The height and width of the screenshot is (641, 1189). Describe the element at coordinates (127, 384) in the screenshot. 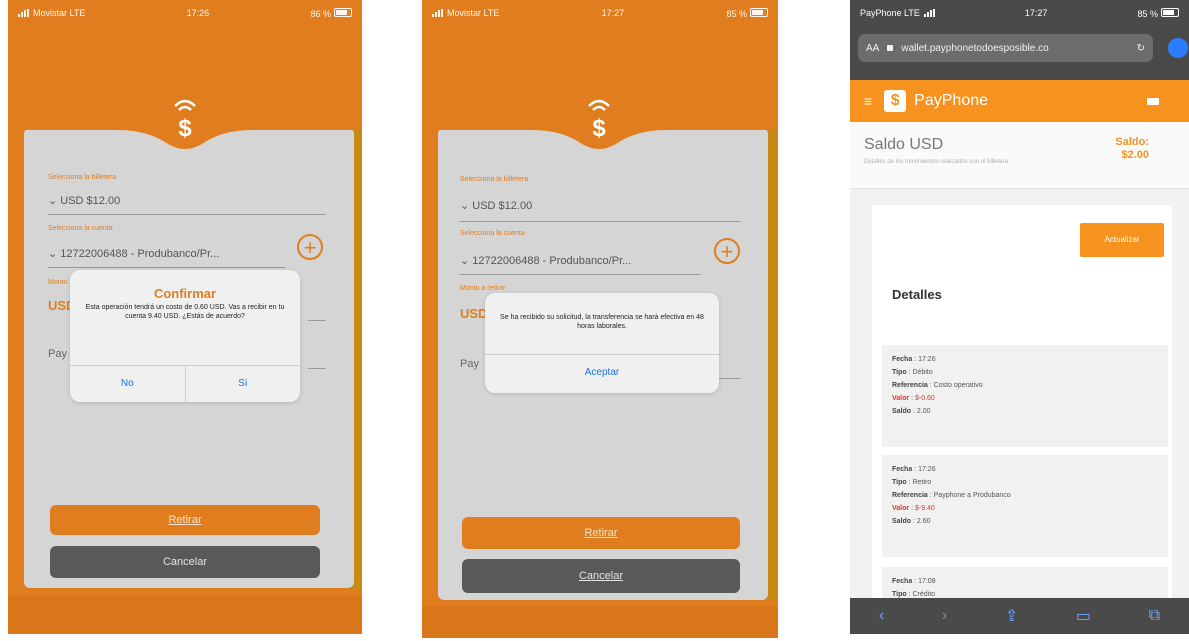

I see `no-button: No` at that location.